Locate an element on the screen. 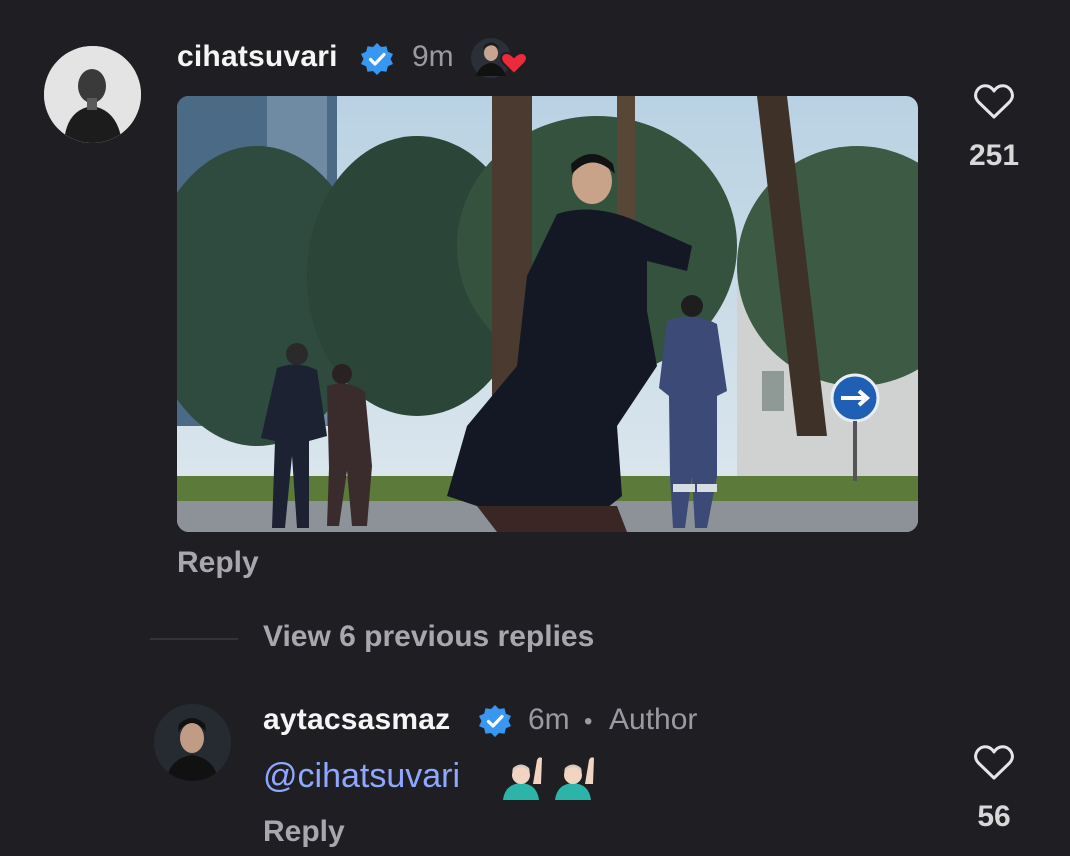 This screenshot has width=1070, height=856. view-previous-replies-link: View 6 previous replies is located at coordinates (428, 637).